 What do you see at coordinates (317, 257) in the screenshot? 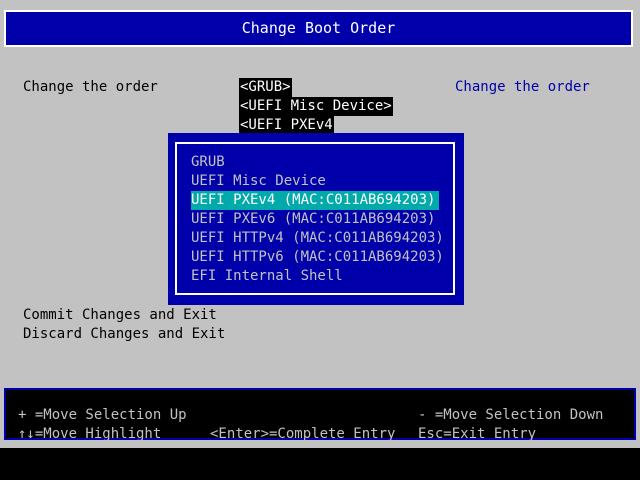
I see `popup-option-uefi-httpv6: UEFI HTTPv6 (MAC:C011AB694203)` at bounding box center [317, 257].